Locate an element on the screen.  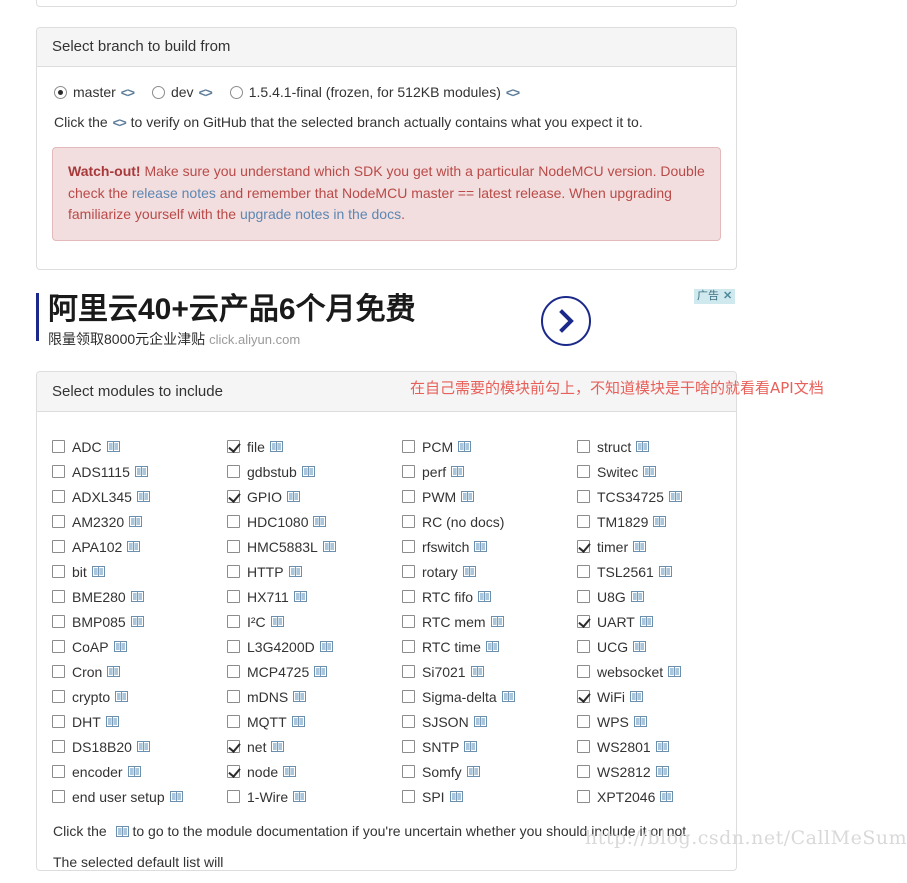
book-icon-struct is located at coordinates (643, 446).